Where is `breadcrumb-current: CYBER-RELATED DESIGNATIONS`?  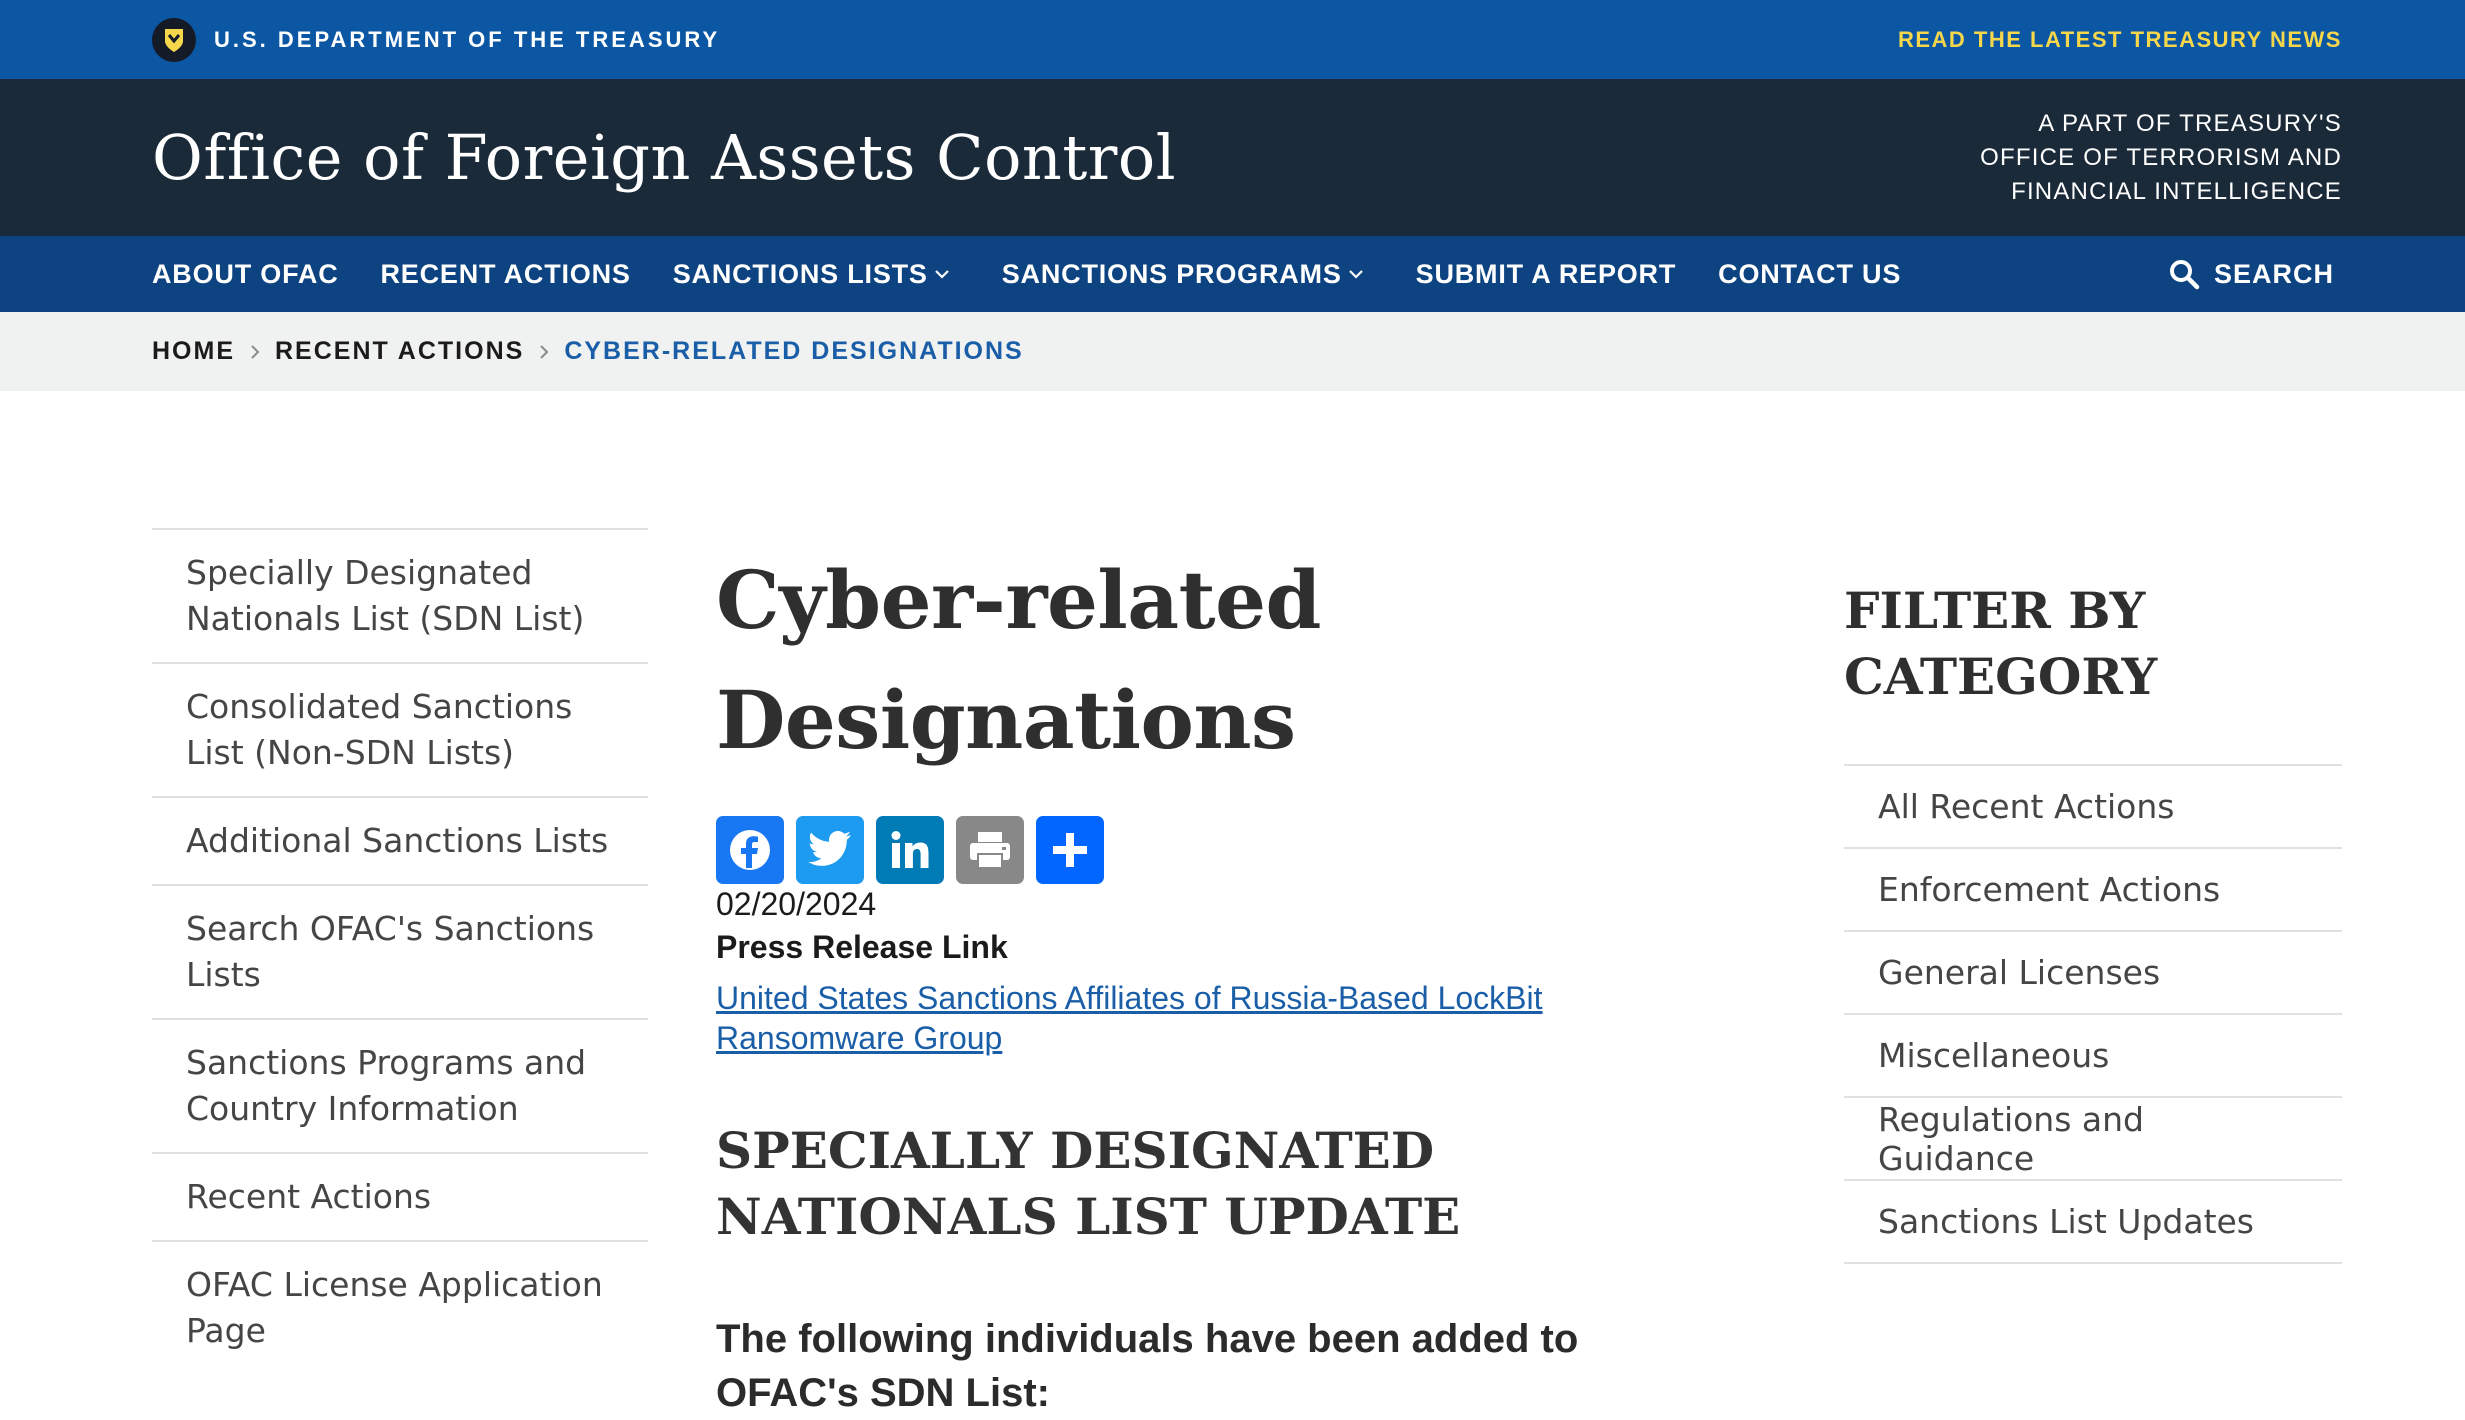 breadcrumb-current: CYBER-RELATED DESIGNATIONS is located at coordinates (794, 351).